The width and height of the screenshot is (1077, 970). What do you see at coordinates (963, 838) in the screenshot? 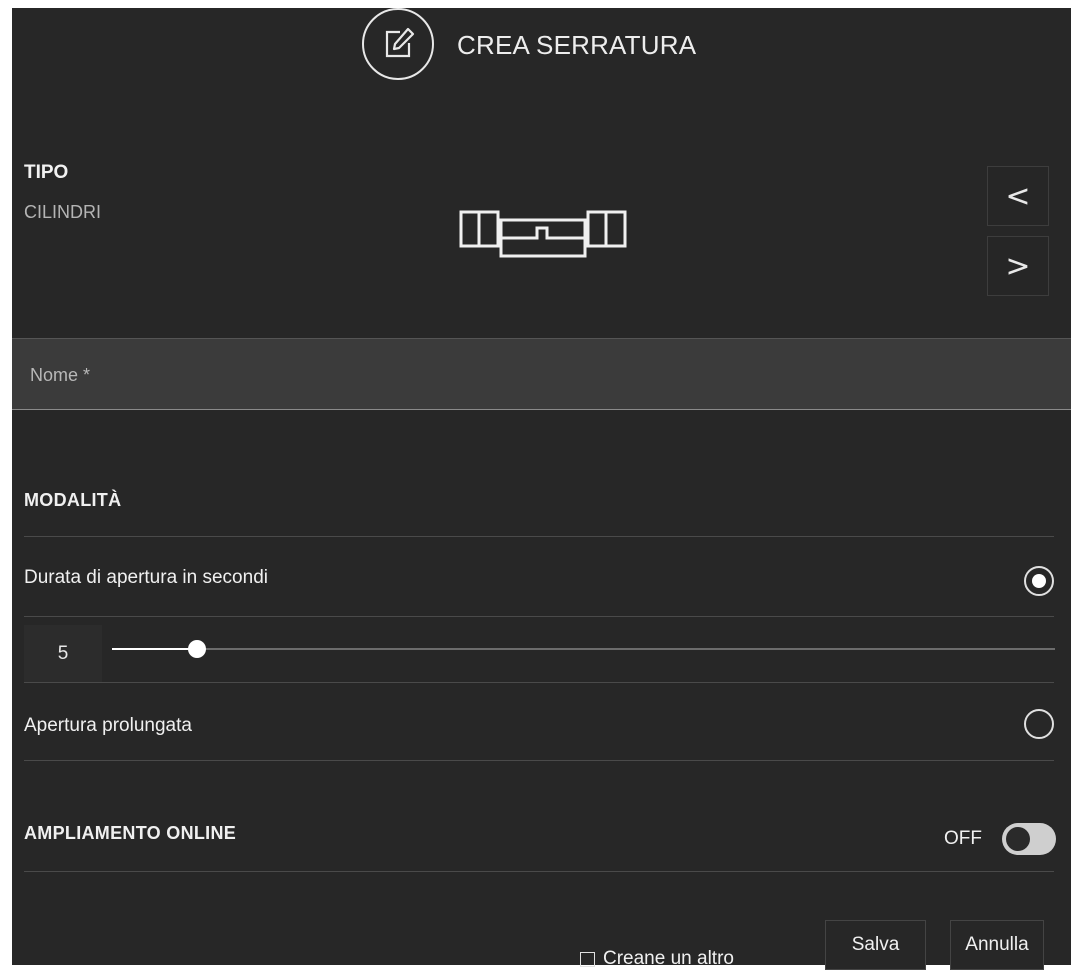
I see `online-toggle-state: OFF` at bounding box center [963, 838].